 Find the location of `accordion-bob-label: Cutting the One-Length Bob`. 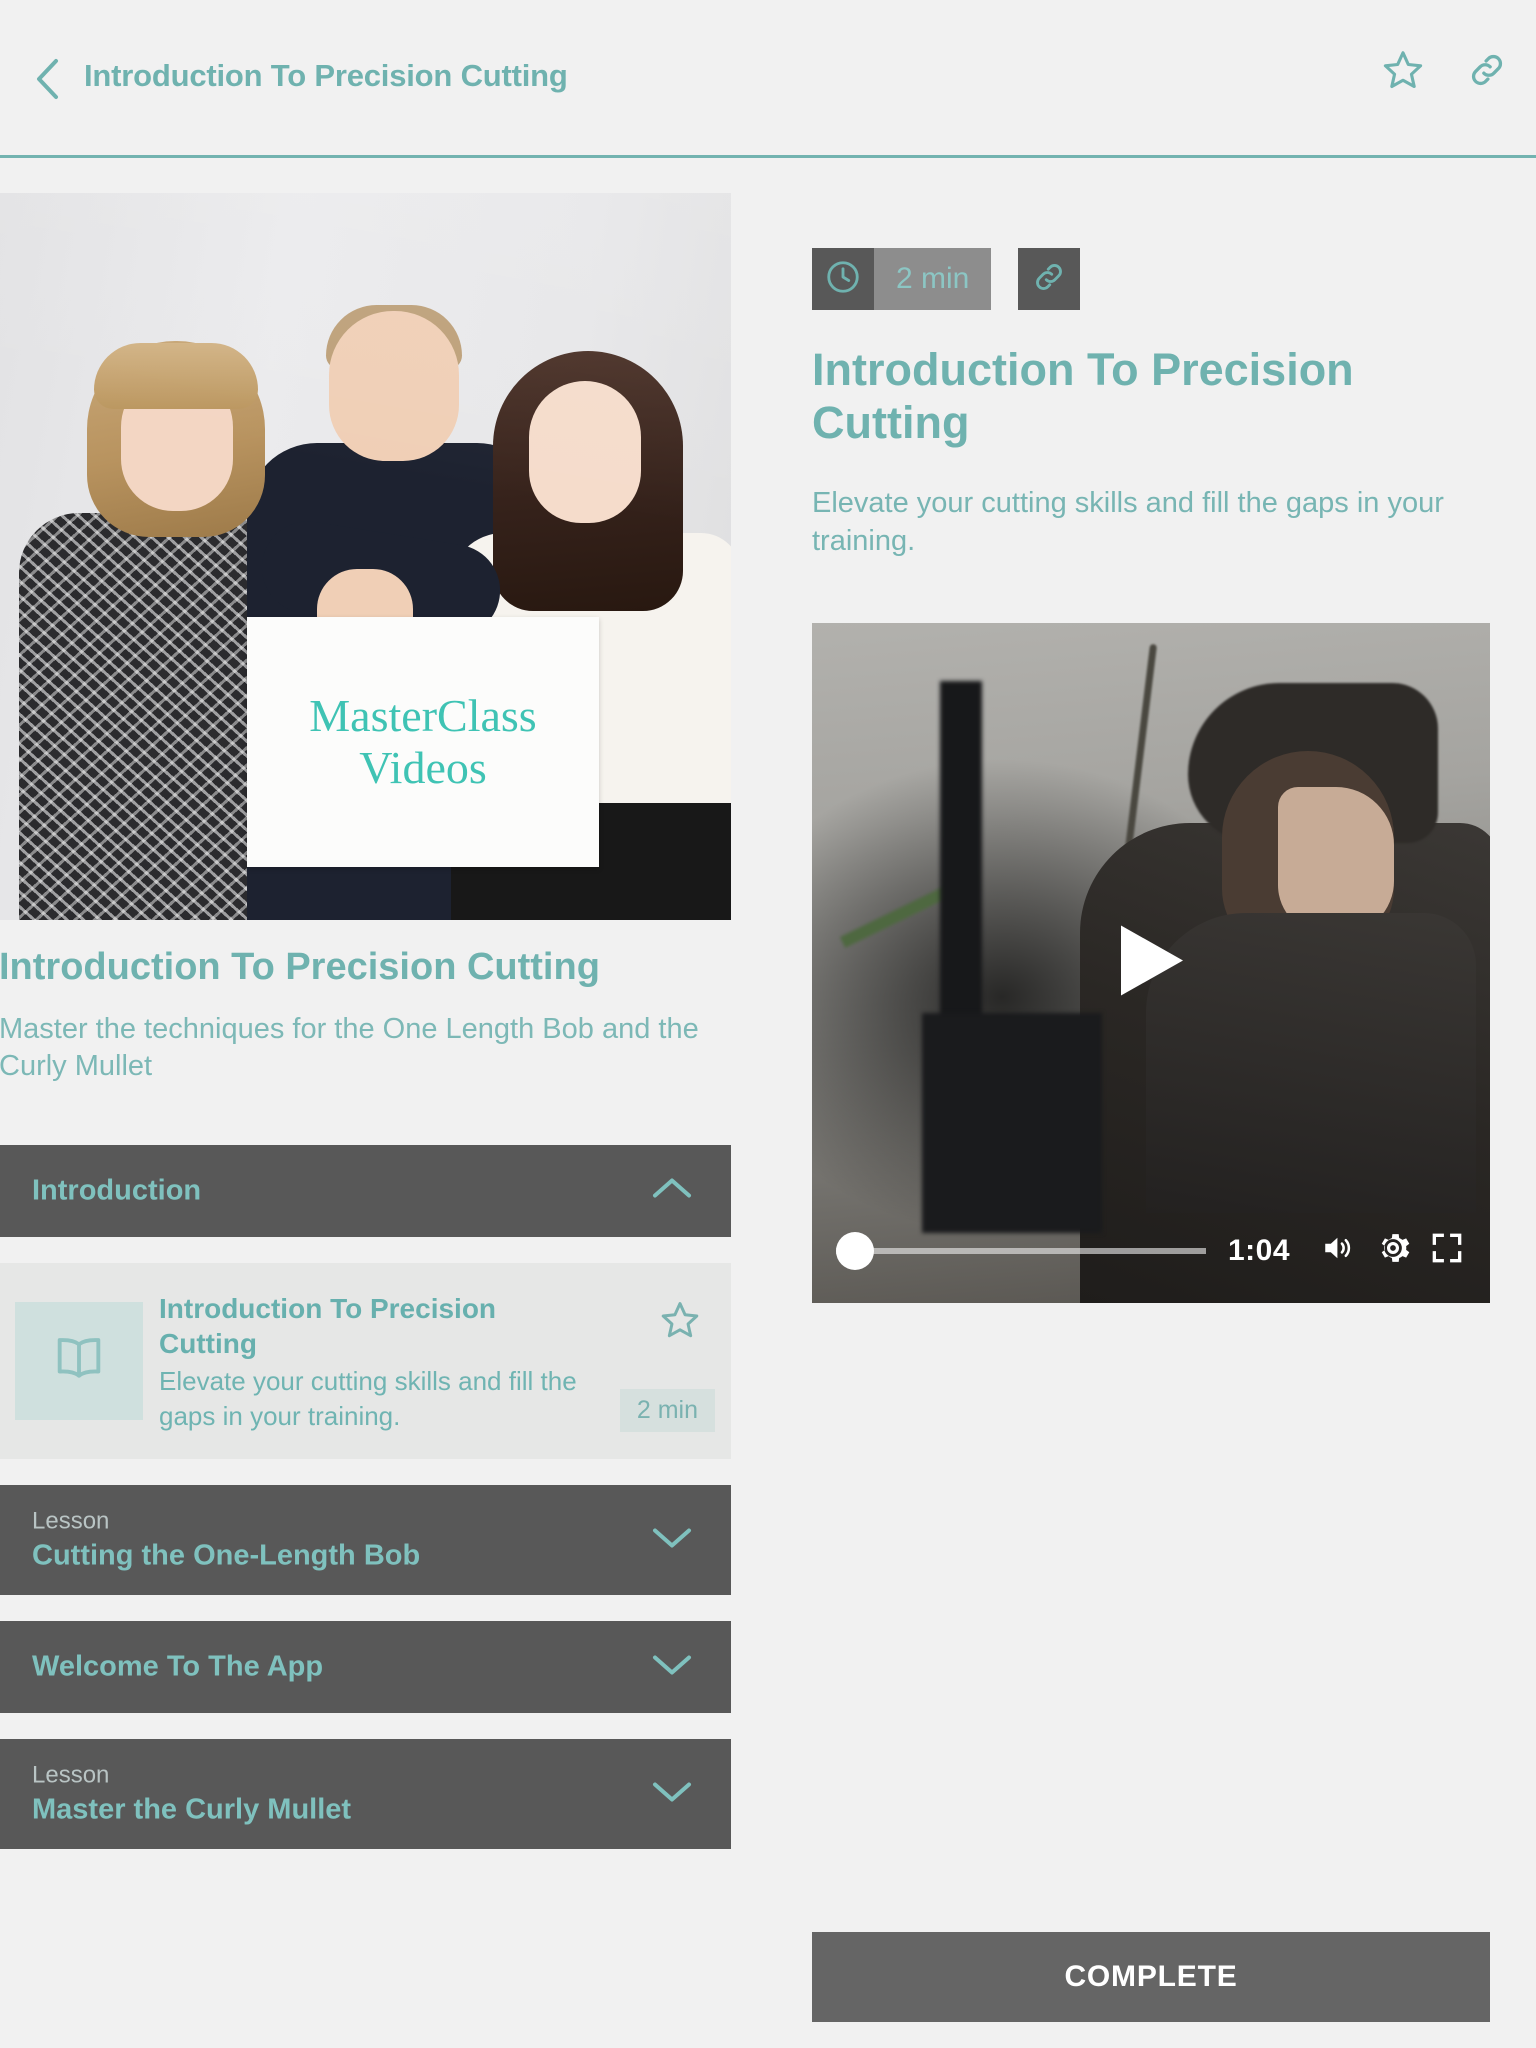

accordion-bob-label: Cutting the One-Length Bob is located at coordinates (226, 1555).